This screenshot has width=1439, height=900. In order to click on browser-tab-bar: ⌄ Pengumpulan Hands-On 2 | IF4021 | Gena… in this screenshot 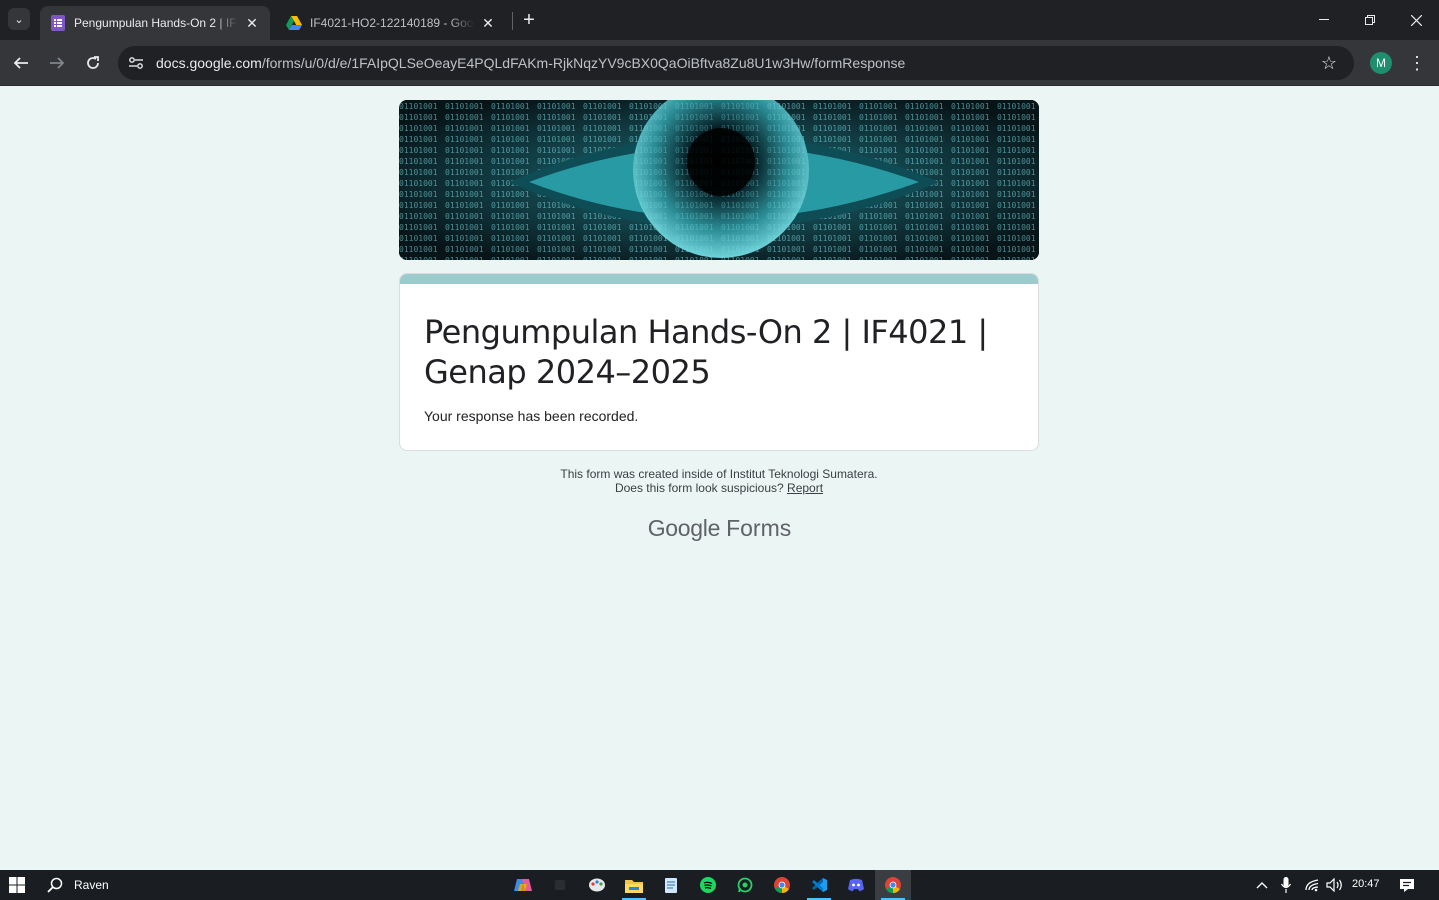, I will do `click(719, 20)`.